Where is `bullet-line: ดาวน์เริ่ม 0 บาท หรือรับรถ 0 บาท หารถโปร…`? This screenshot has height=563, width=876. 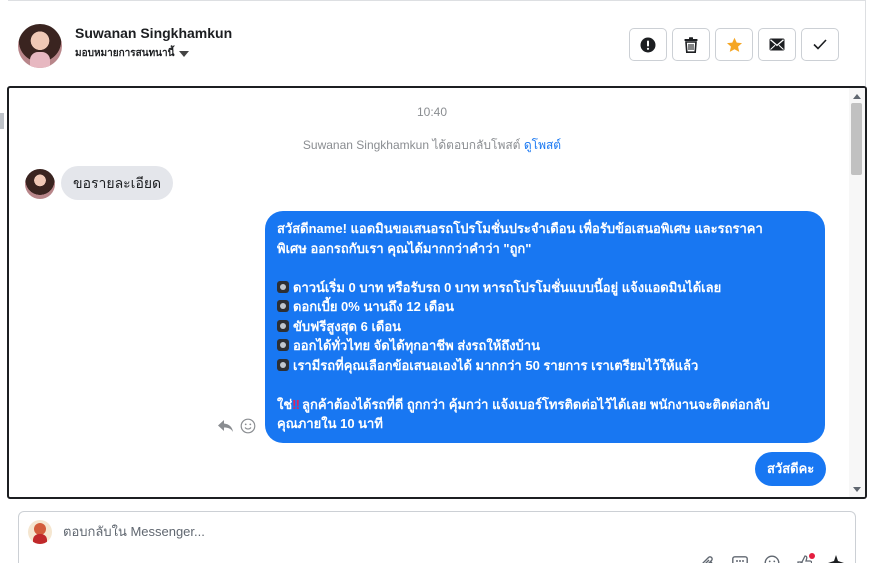 bullet-line: ดาวน์เริ่ม 0 บาท หรือรับรถ 0 บาท หารถโปร… is located at coordinates (545, 288).